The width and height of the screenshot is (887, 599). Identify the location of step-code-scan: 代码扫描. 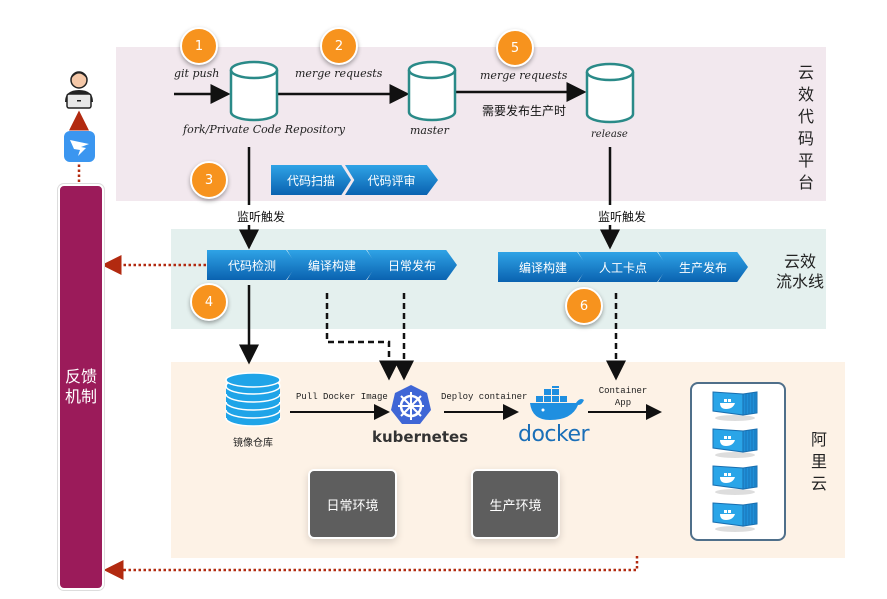
(311, 180).